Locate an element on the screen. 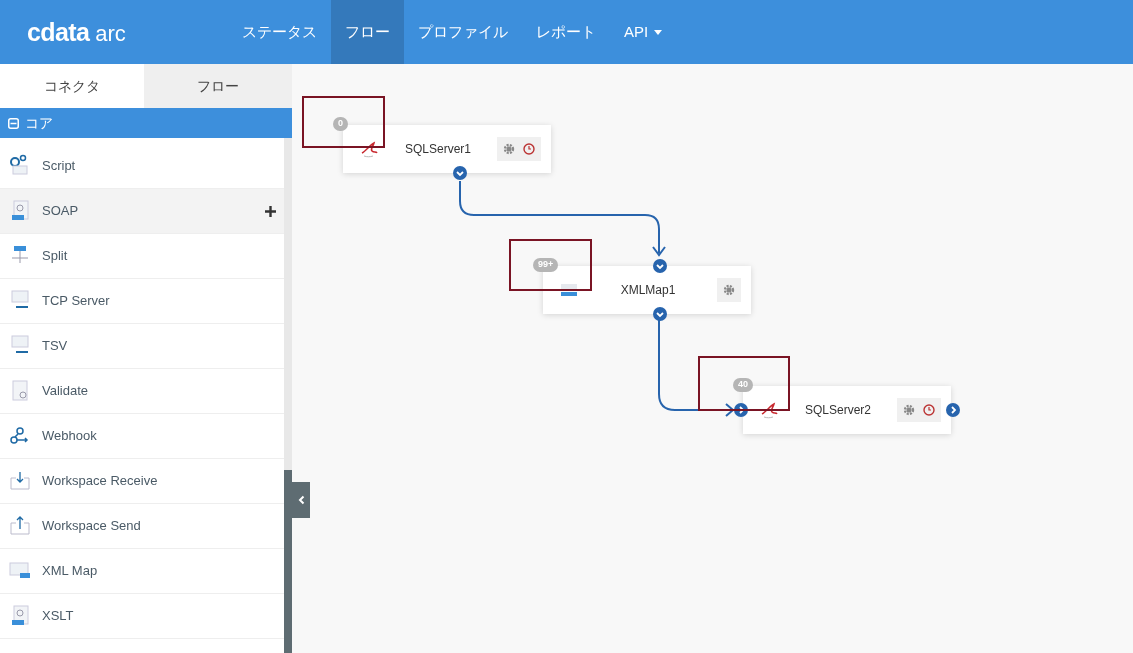 This screenshot has width=1133, height=653. connector-label: Validate is located at coordinates (65, 391).